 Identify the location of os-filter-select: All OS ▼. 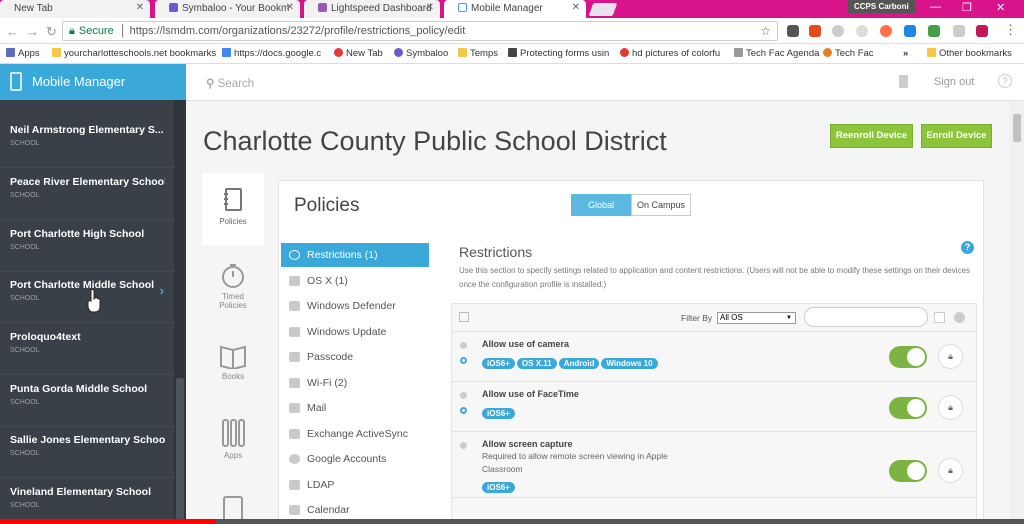
(756, 318).